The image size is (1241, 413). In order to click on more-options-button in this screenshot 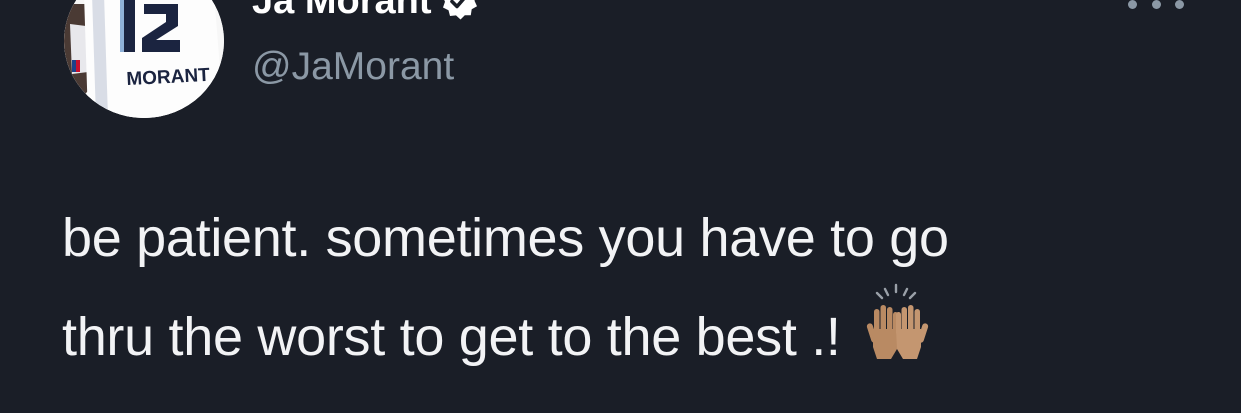, I will do `click(1156, 7)`.